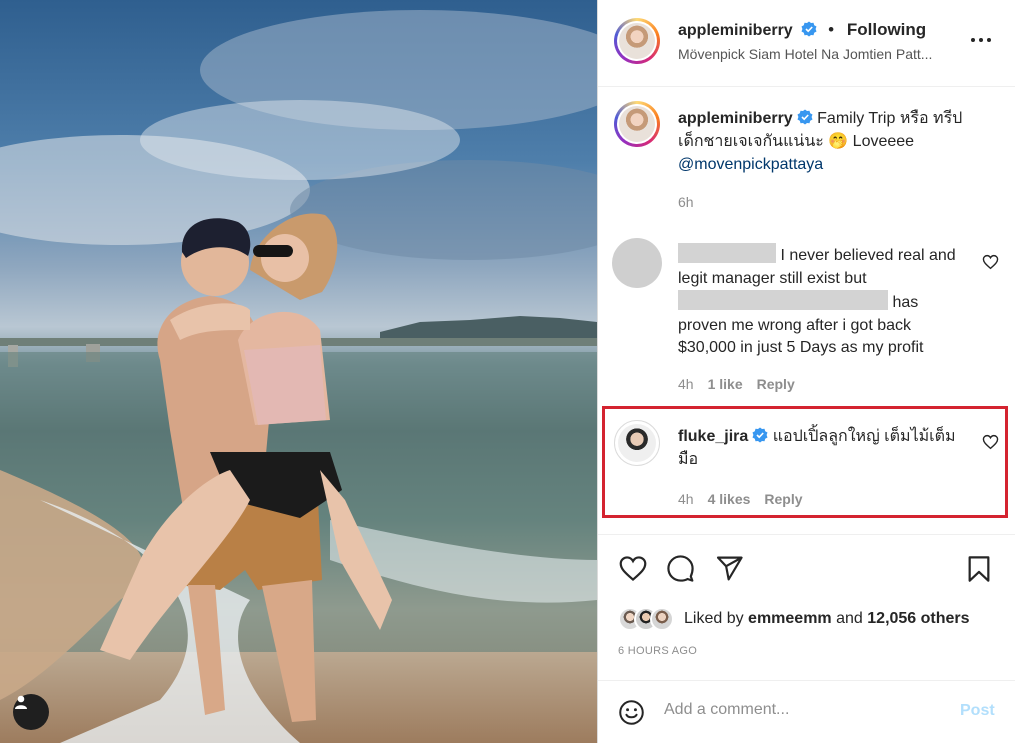  What do you see at coordinates (727, 253) in the screenshot?
I see `redacted-username` at bounding box center [727, 253].